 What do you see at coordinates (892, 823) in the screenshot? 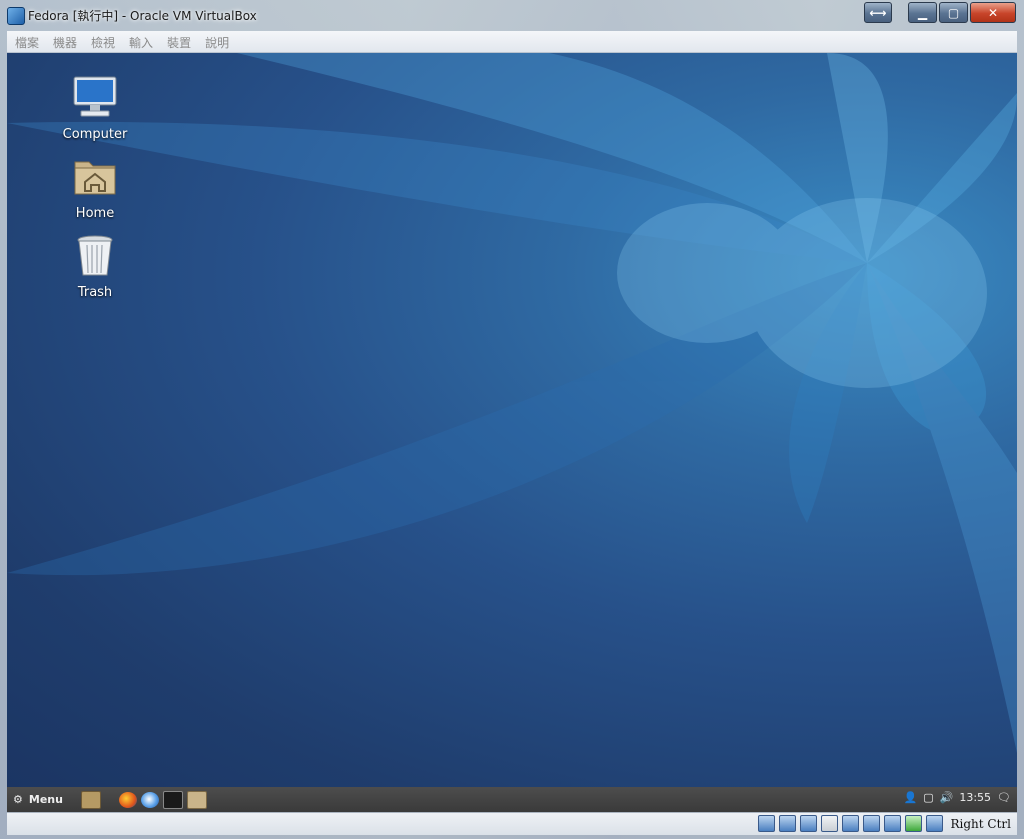
I see `recording-icon` at bounding box center [892, 823].